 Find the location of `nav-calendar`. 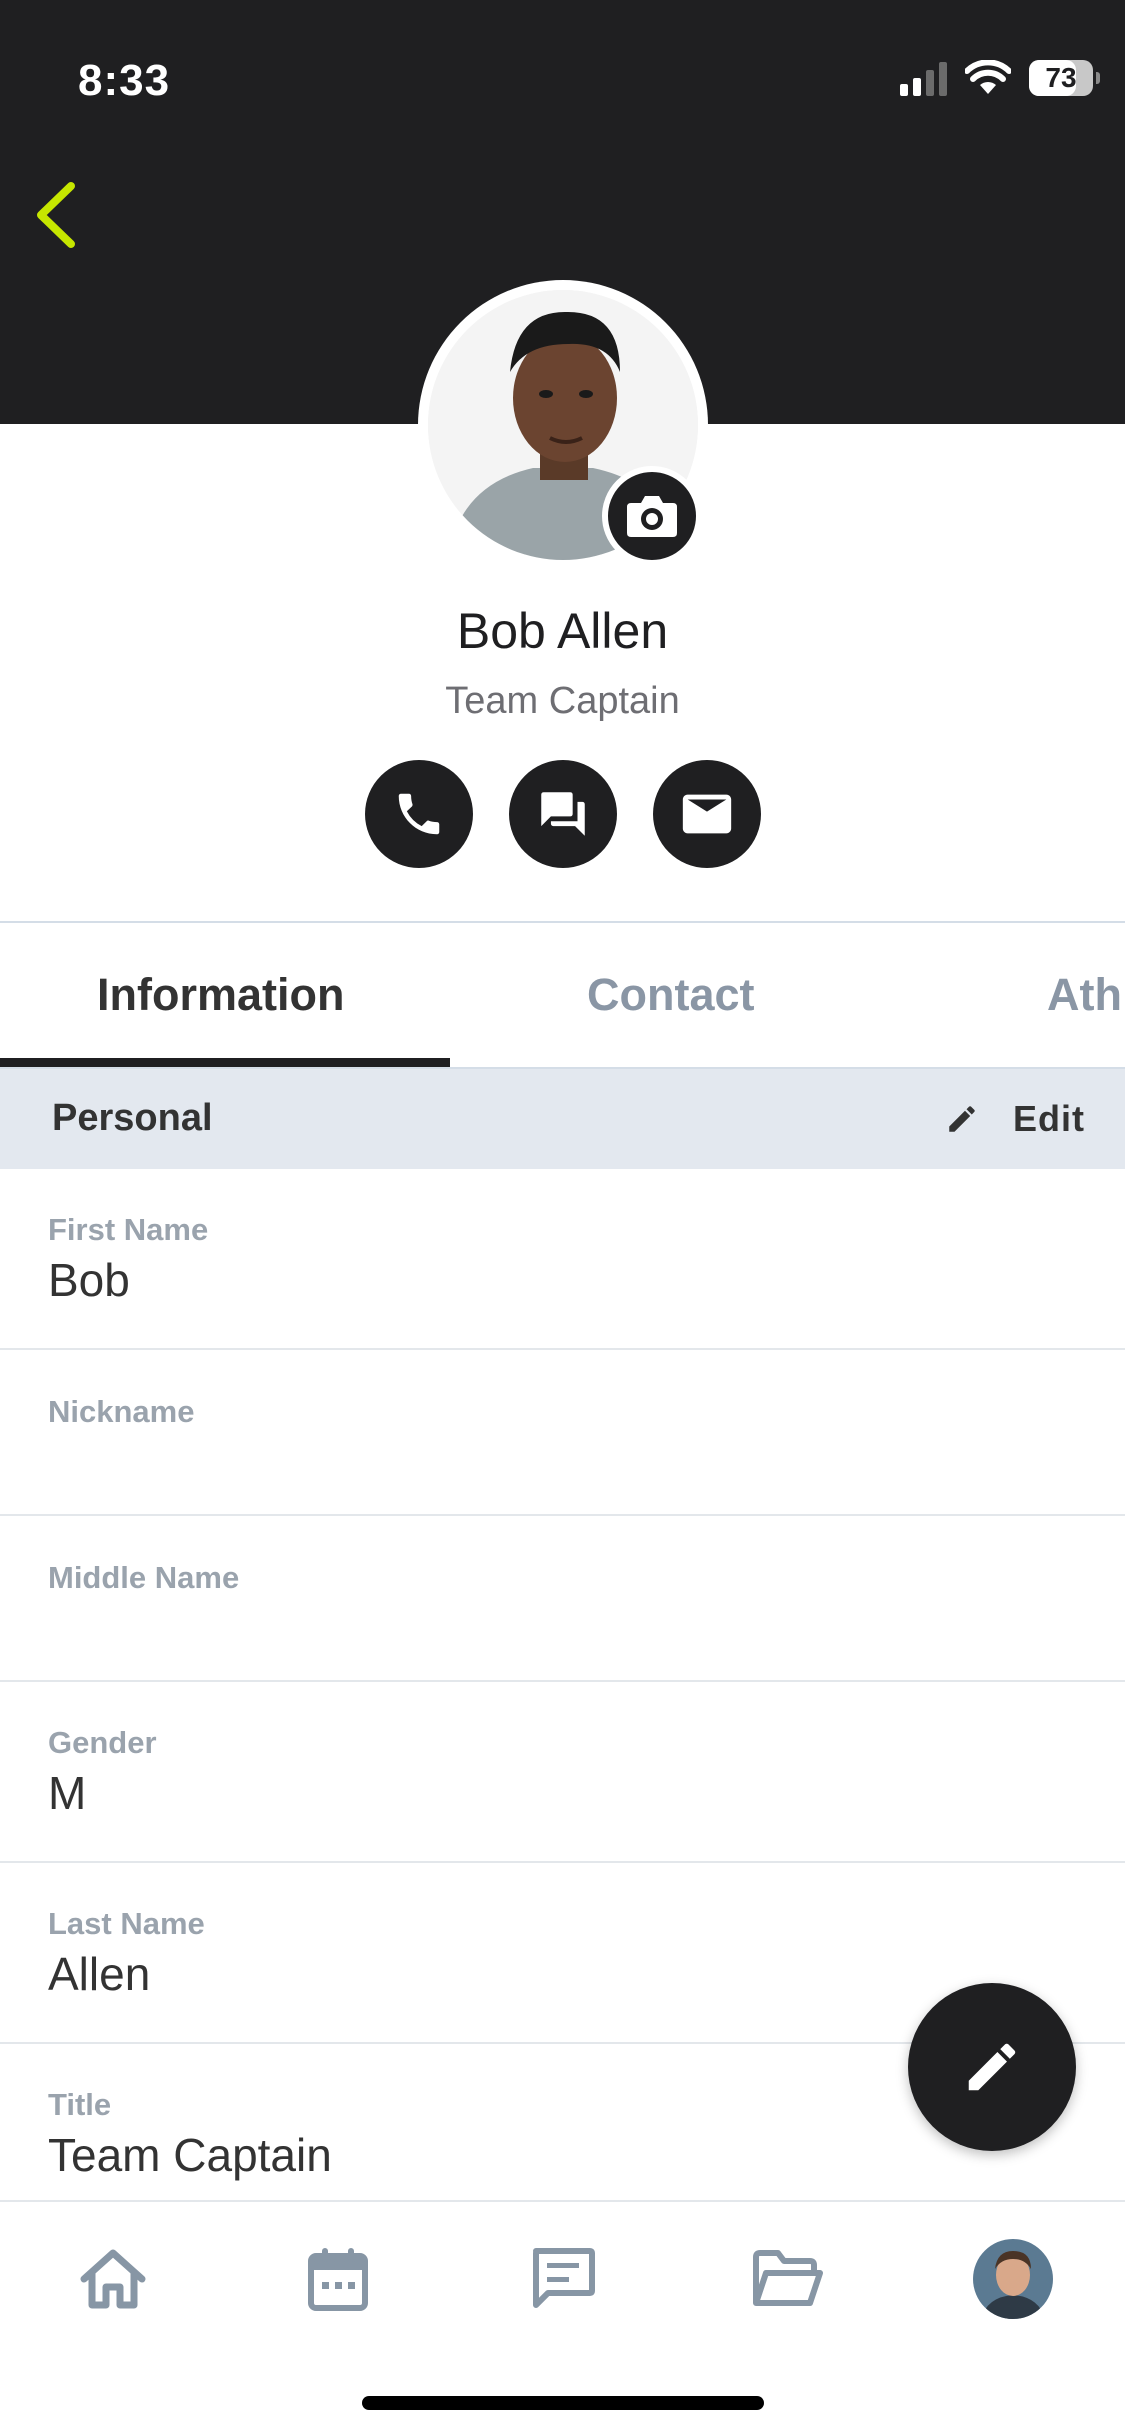

nav-calendar is located at coordinates (338, 2279).